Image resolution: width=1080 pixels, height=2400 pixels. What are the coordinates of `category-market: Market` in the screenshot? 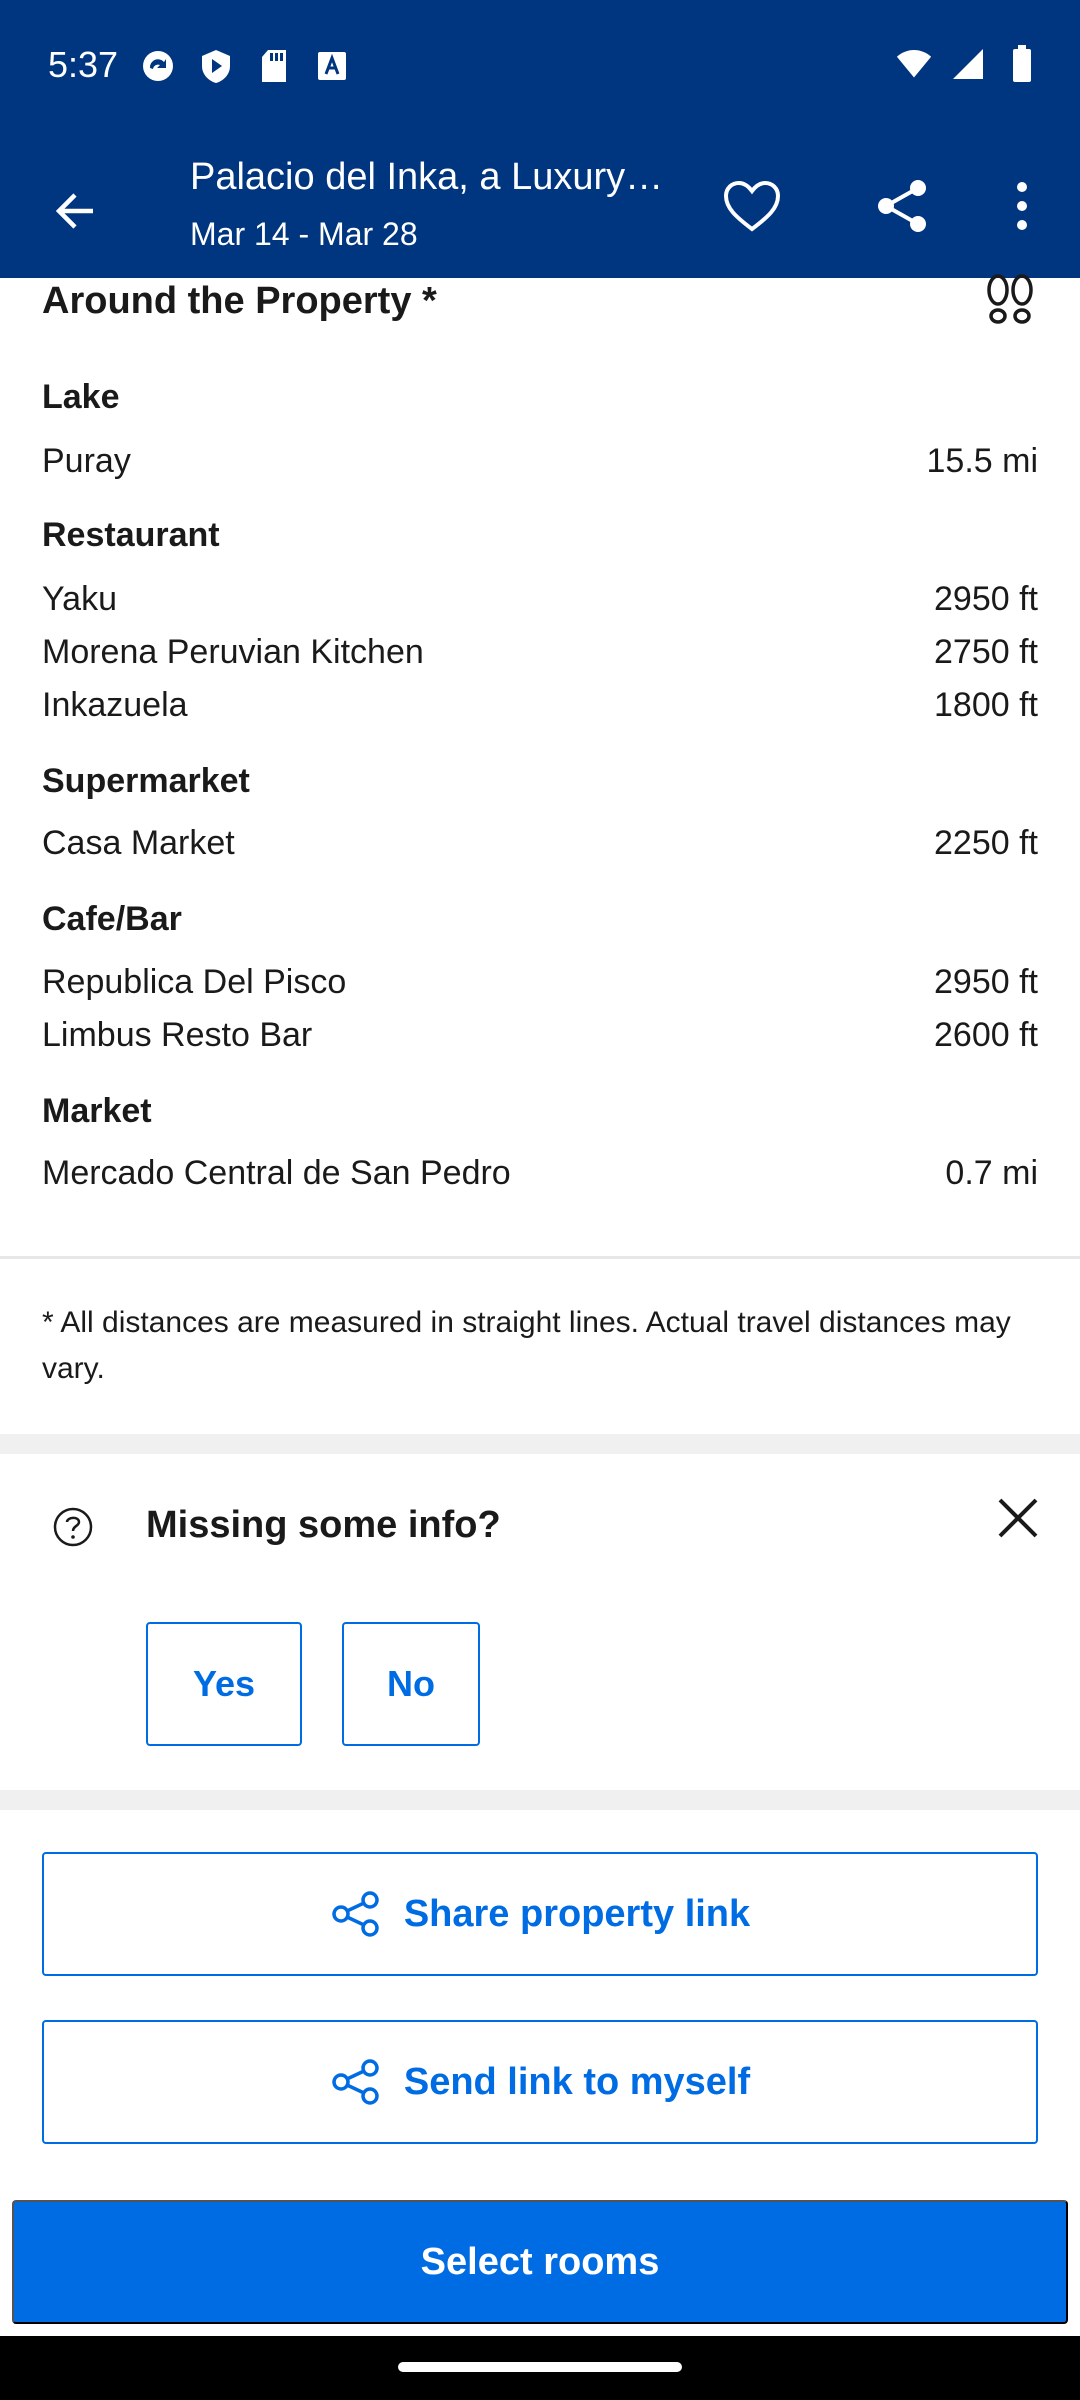 It's located at (97, 1111).